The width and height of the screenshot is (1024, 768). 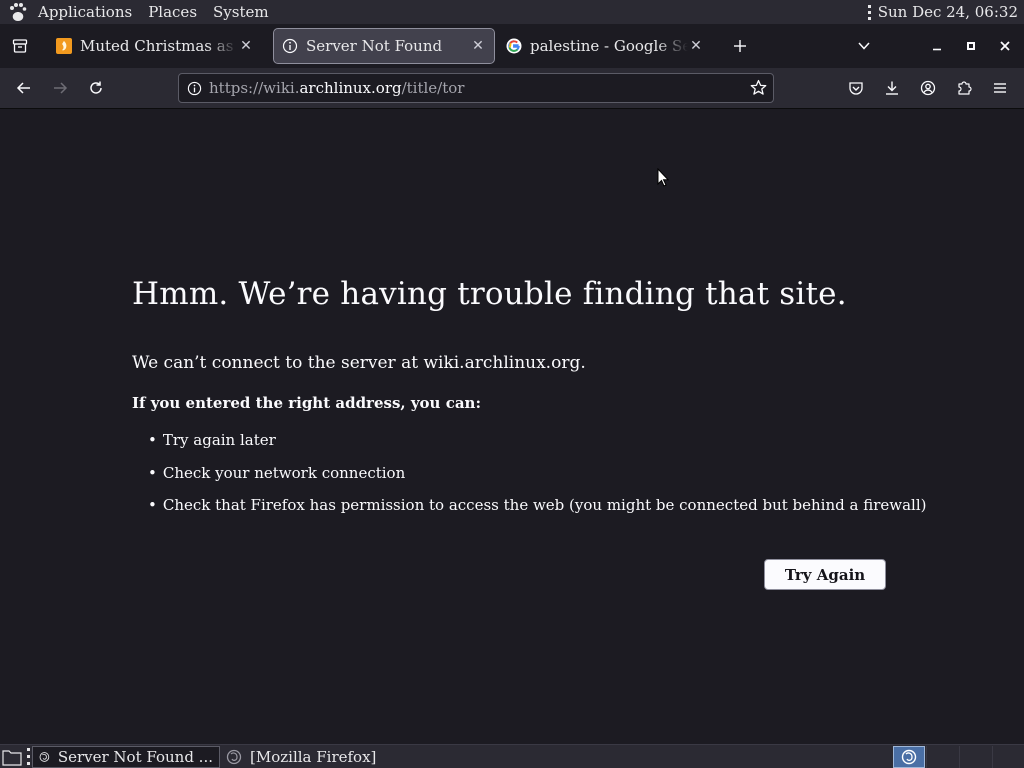 I want to click on downloads-button, so click(x=892, y=88).